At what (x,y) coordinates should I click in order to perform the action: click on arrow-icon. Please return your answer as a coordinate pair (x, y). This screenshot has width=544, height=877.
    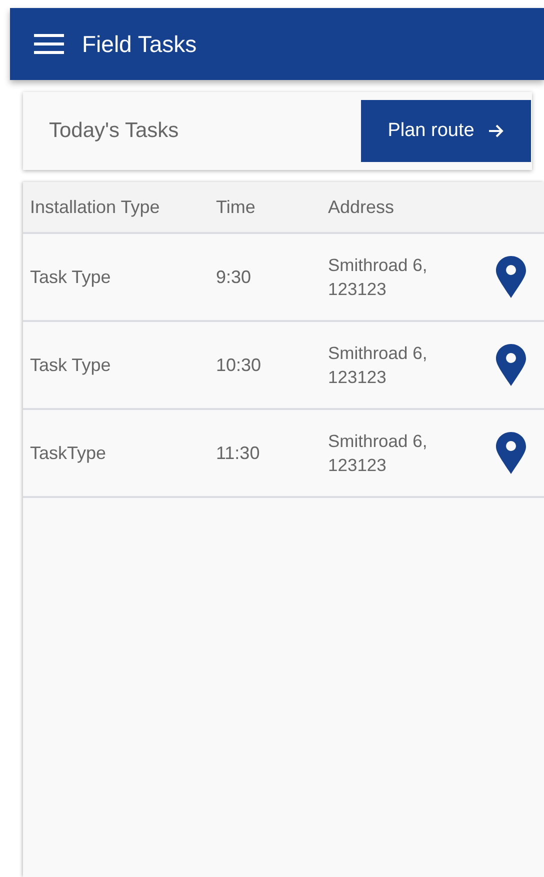
    Looking at the image, I should click on (496, 131).